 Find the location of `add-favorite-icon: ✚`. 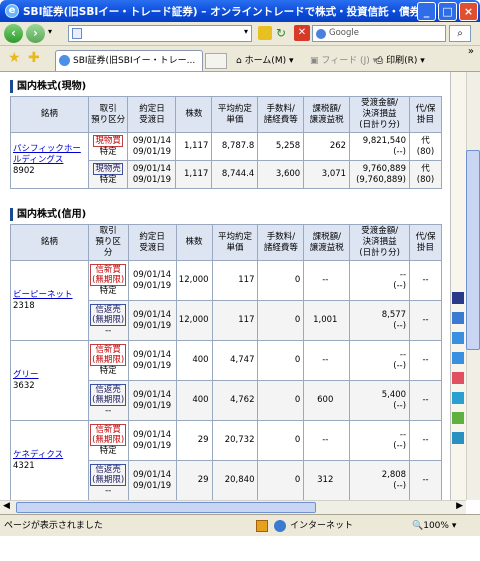

add-favorite-icon: ✚ is located at coordinates (34, 58).